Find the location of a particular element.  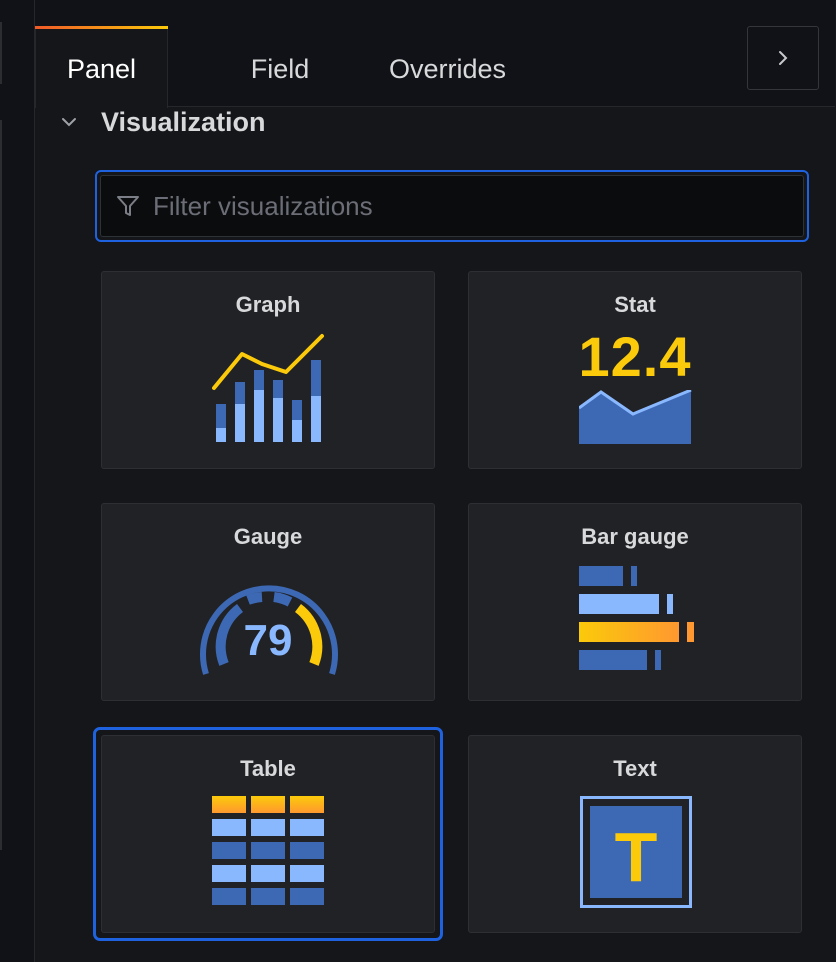

tab-panel: Panel is located at coordinates (101, 67).